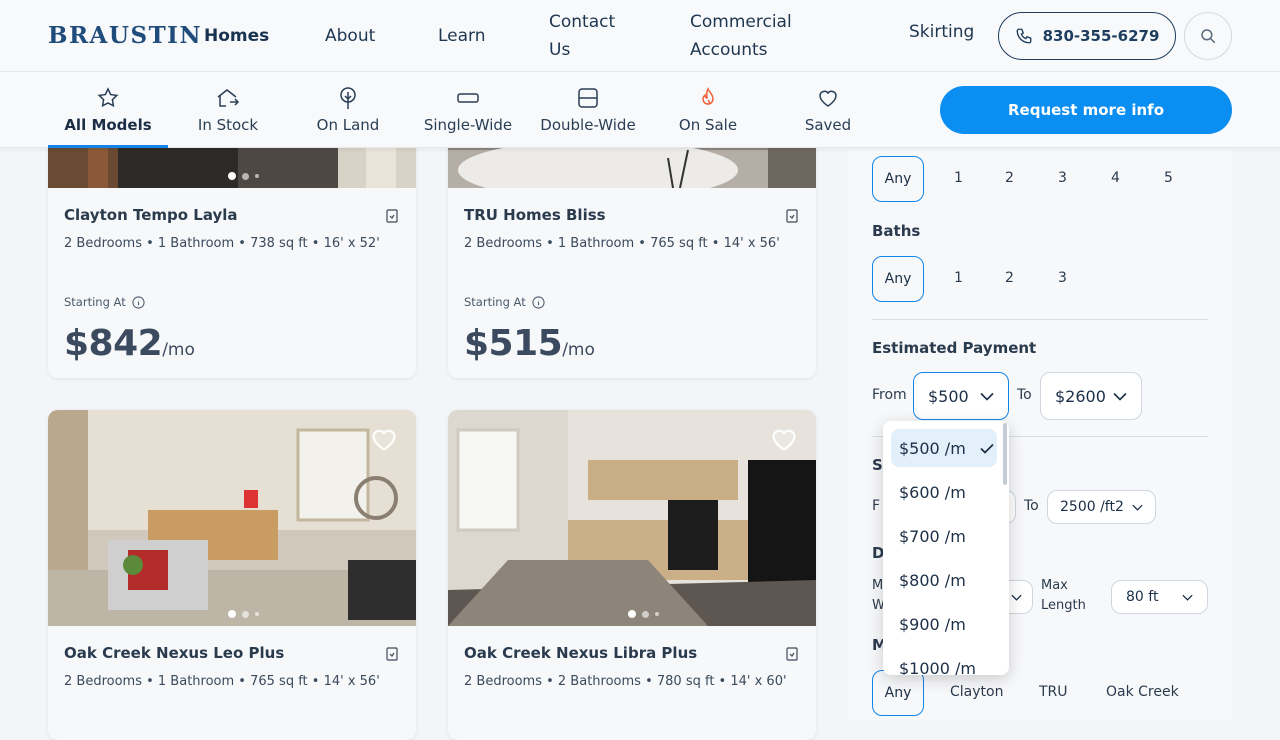  What do you see at coordinates (1168, 178) in the screenshot?
I see `beds-option-5: 5` at bounding box center [1168, 178].